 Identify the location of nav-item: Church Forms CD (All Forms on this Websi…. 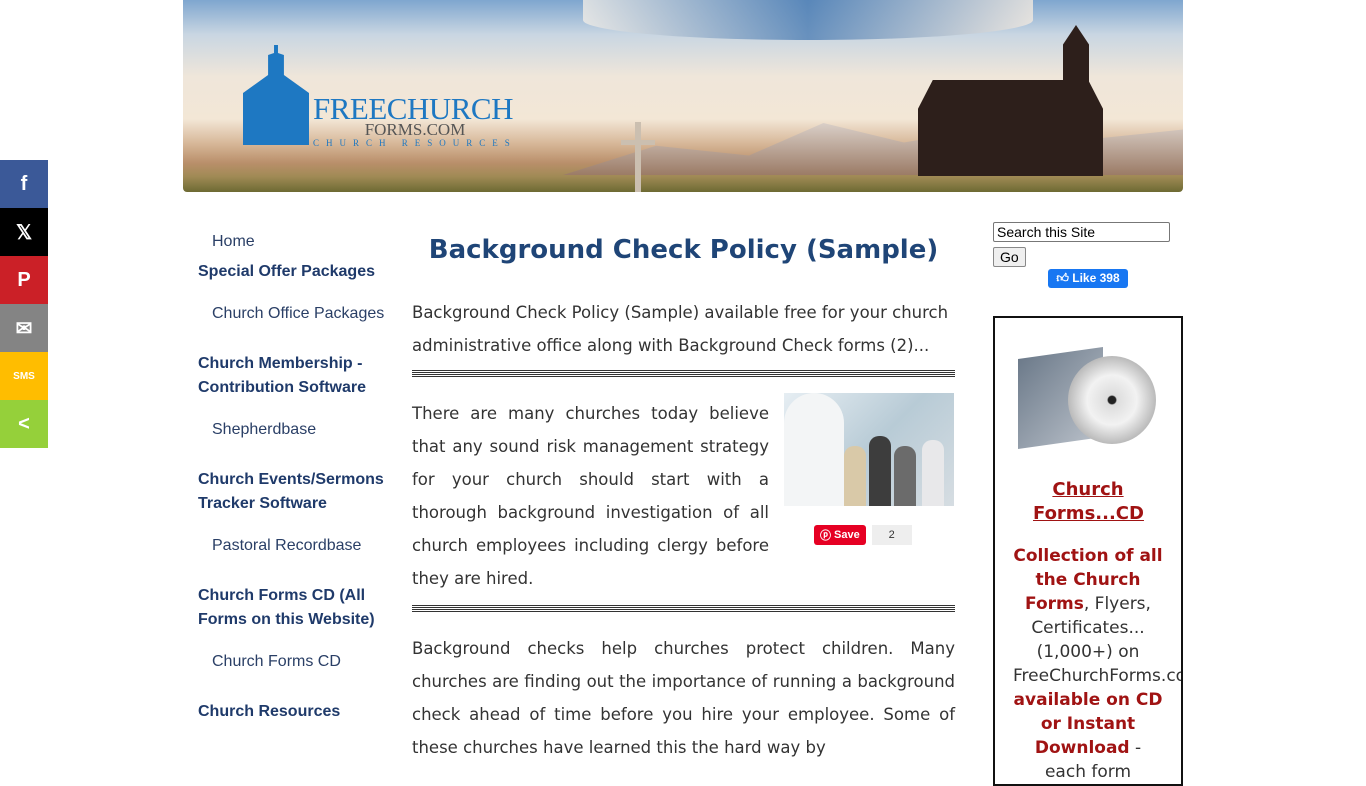
(298, 608).